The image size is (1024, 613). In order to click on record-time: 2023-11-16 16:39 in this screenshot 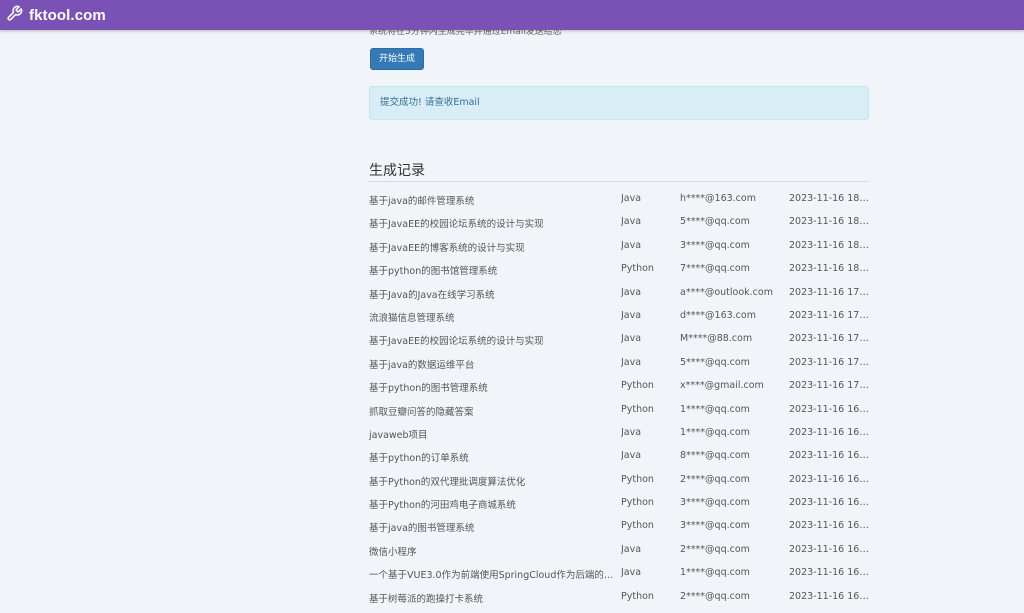, I will do `click(829, 479)`.